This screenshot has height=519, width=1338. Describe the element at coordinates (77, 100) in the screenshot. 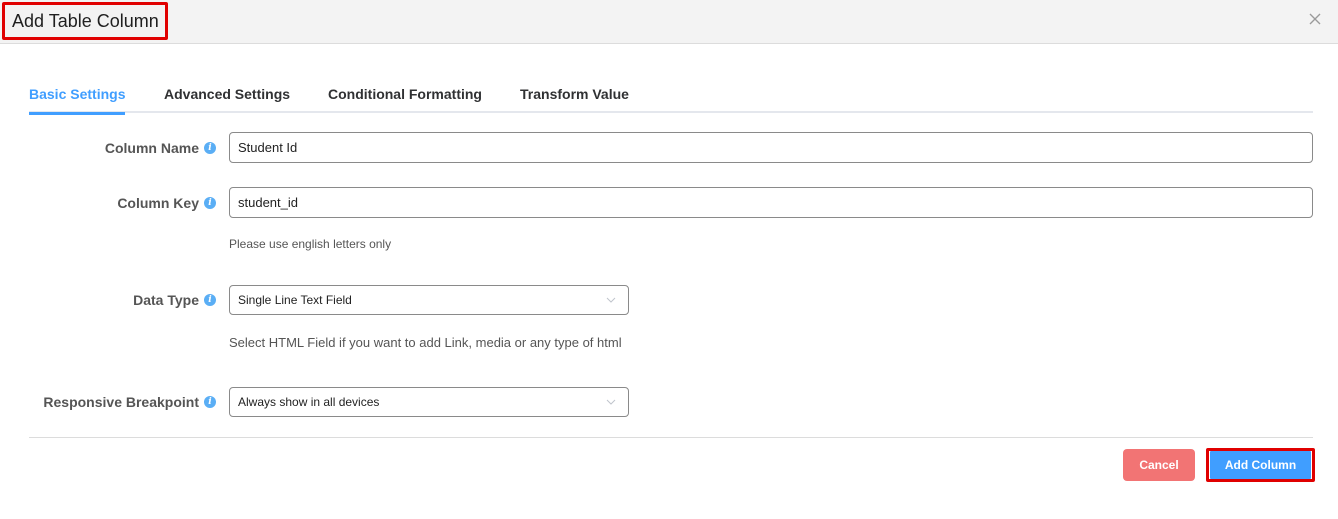

I see `tab-basic-settings: Basic Settings` at that location.